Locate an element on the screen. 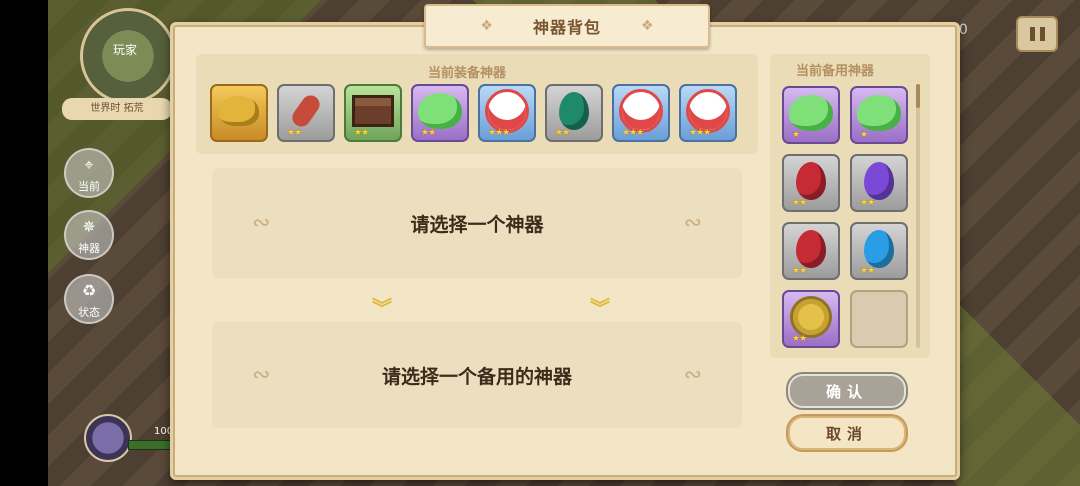  player-avatar is located at coordinates (108, 438).